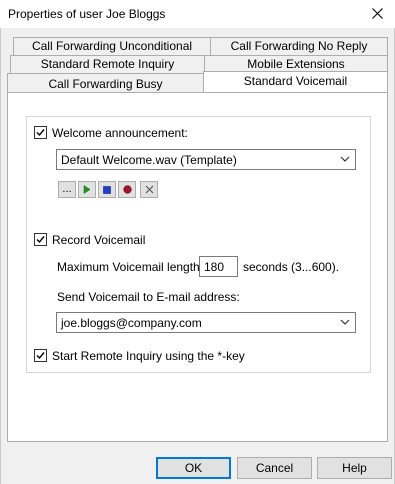 The width and height of the screenshot is (395, 484). Describe the element at coordinates (87, 14) in the screenshot. I see `window-title: Properties of user Joe Bloggs` at that location.